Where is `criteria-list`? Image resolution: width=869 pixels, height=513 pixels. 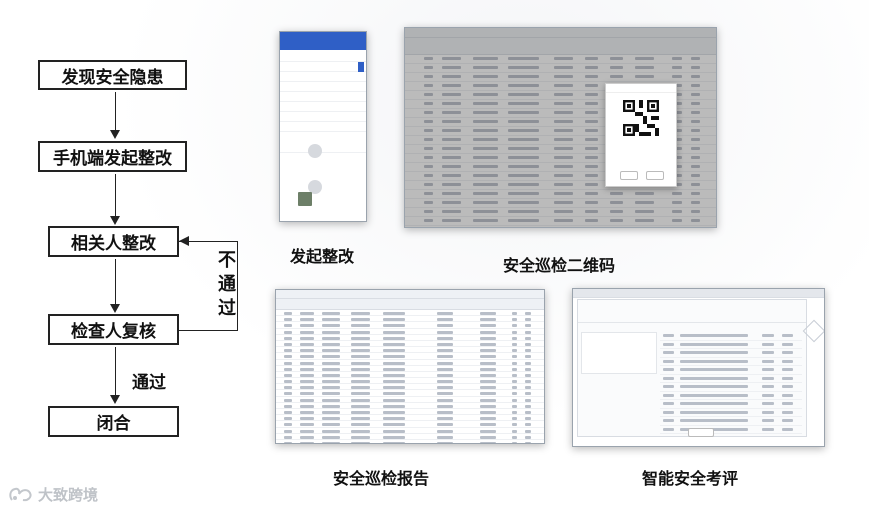
criteria-list is located at coordinates (731, 383).